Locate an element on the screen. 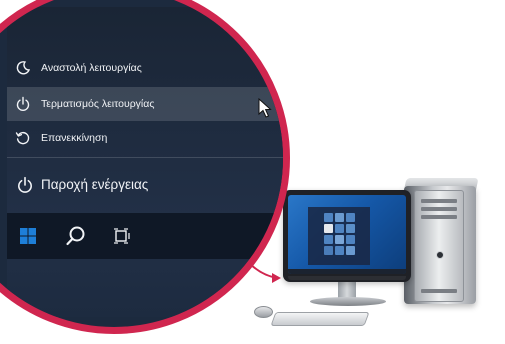 This screenshot has width=505, height=344. windows-start-icon is located at coordinates (28, 236).